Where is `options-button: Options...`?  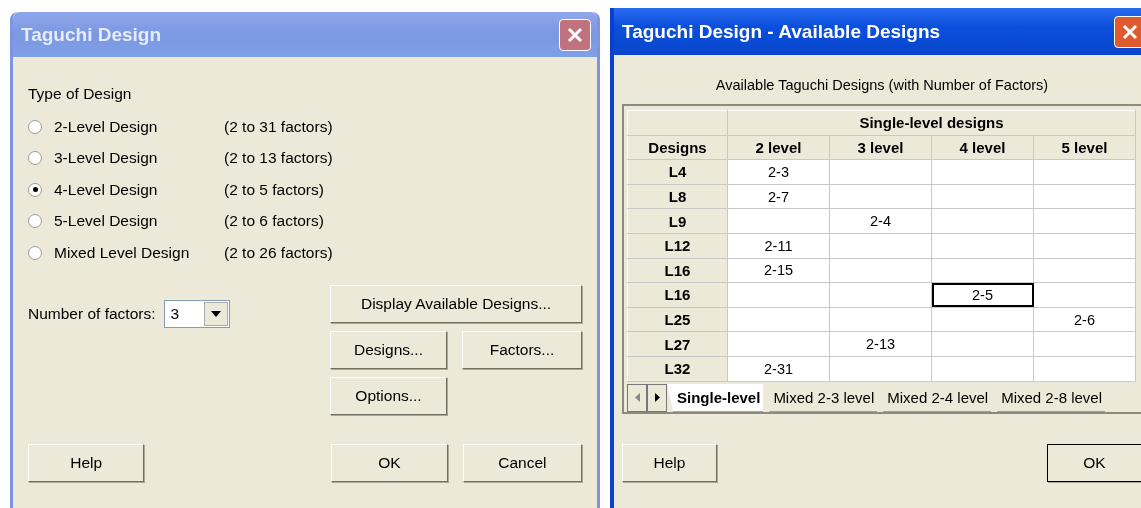 options-button: Options... is located at coordinates (388, 395).